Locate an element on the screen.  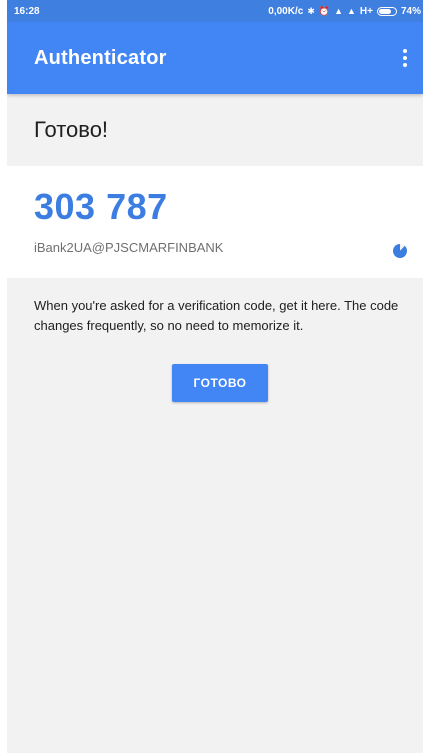
network-type: H+ is located at coordinates (366, 11).